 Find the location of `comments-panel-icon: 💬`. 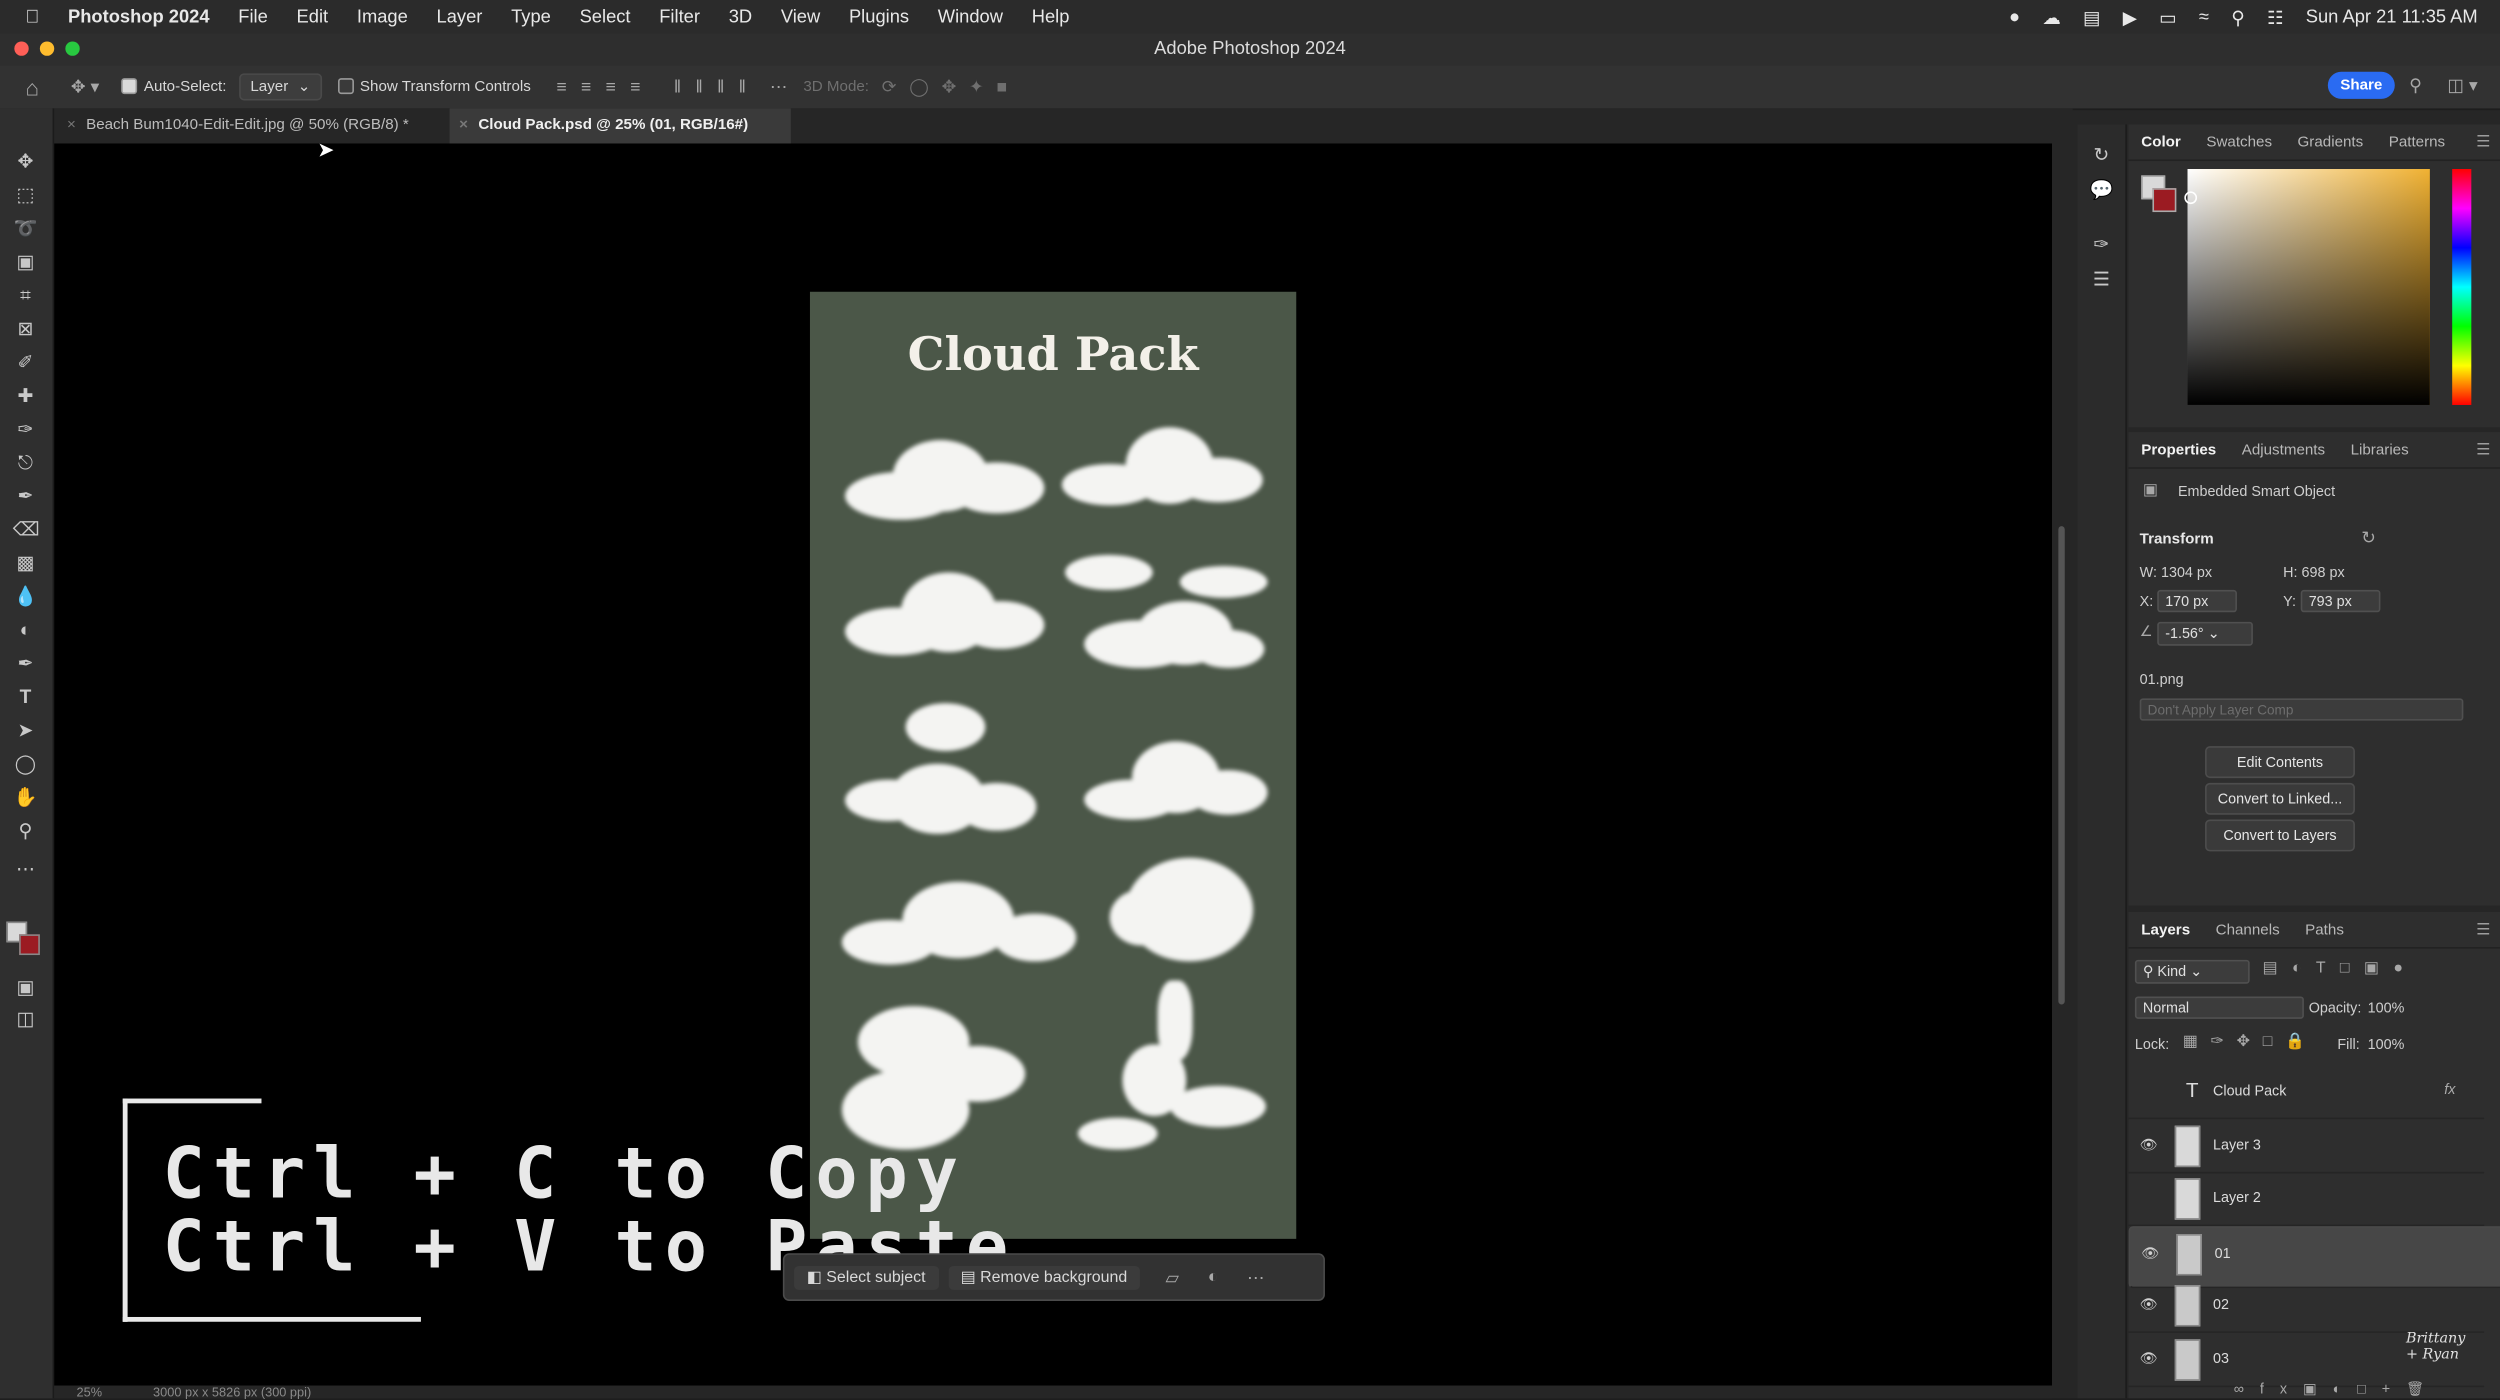

comments-panel-icon: 💬 is located at coordinates (2102, 190).